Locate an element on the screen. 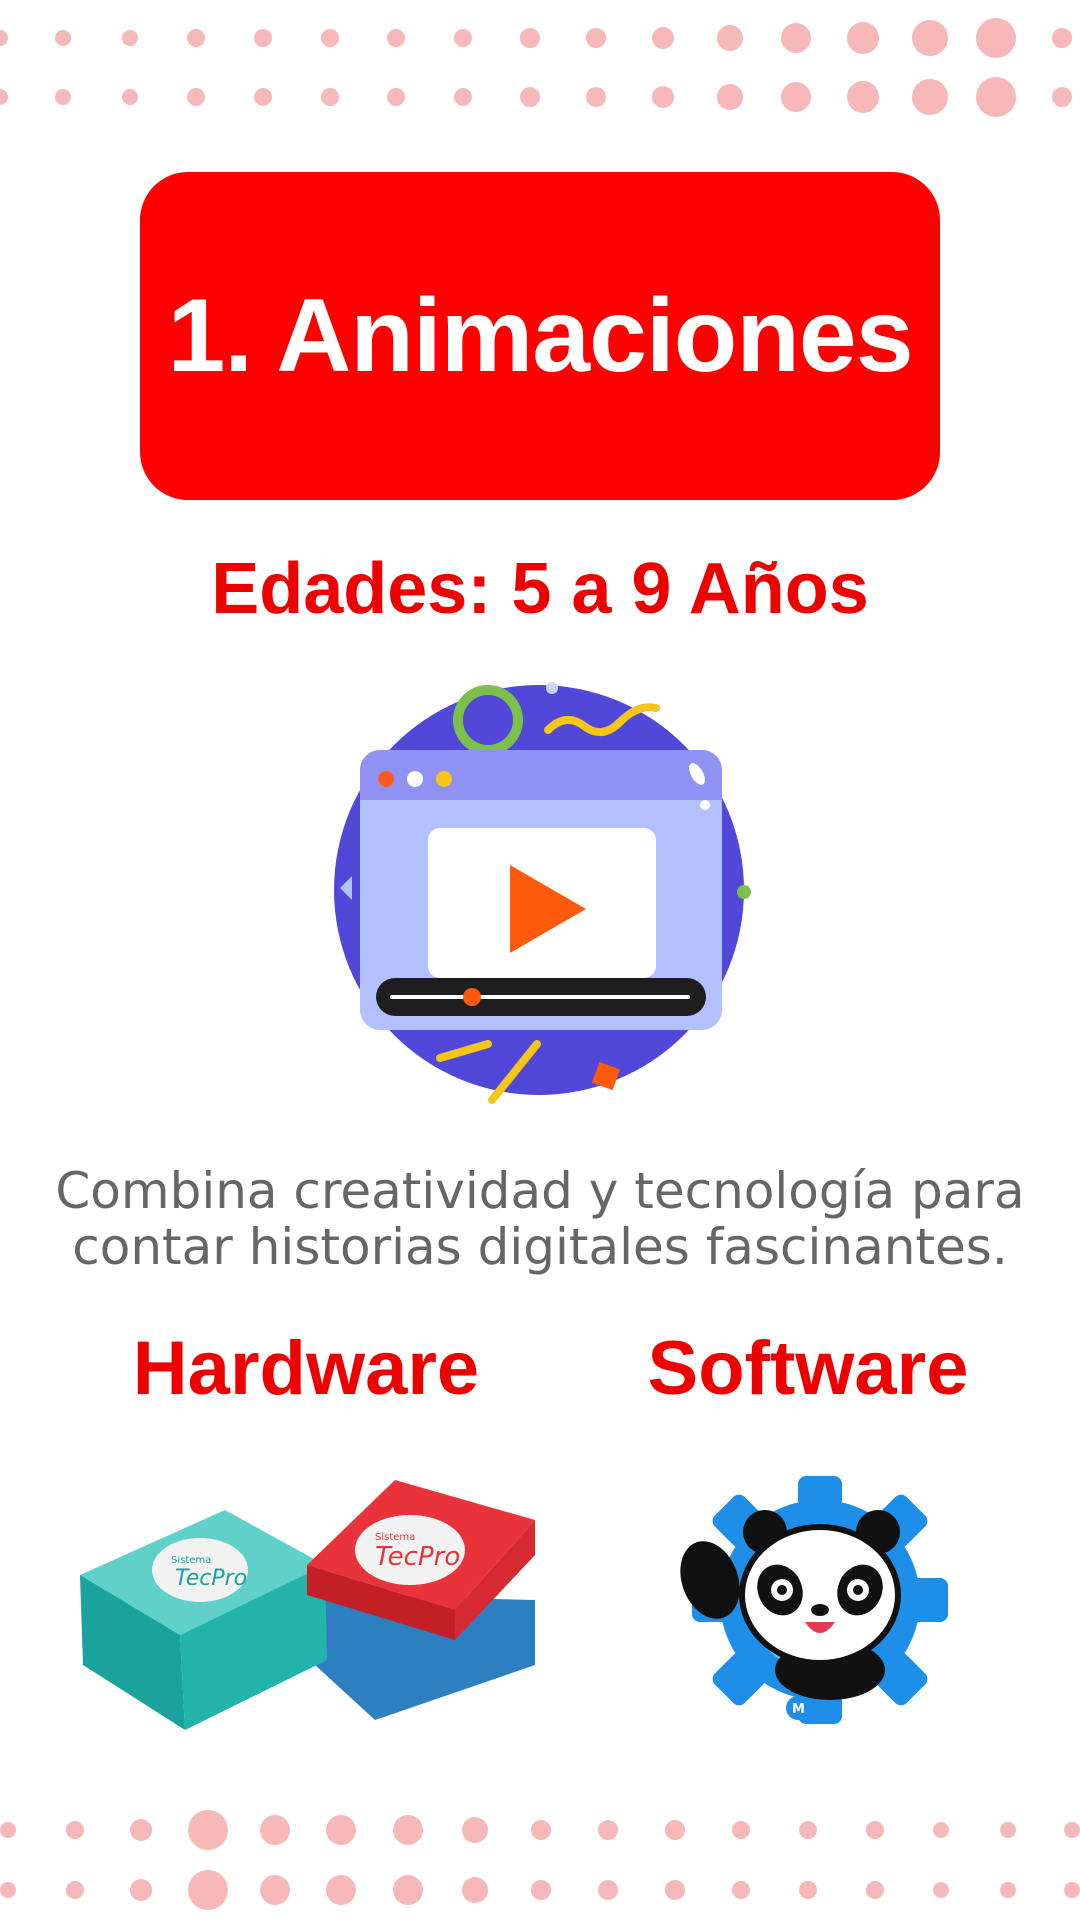 This screenshot has height=1920, width=1080. video-player-icon is located at coordinates (542, 893).